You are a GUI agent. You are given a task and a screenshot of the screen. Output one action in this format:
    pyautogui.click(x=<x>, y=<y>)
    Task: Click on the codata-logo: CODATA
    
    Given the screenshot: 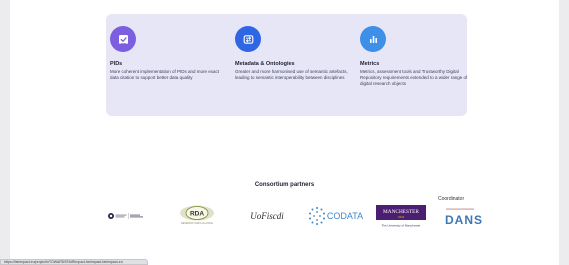 What is the action you would take?
    pyautogui.click(x=336, y=217)
    